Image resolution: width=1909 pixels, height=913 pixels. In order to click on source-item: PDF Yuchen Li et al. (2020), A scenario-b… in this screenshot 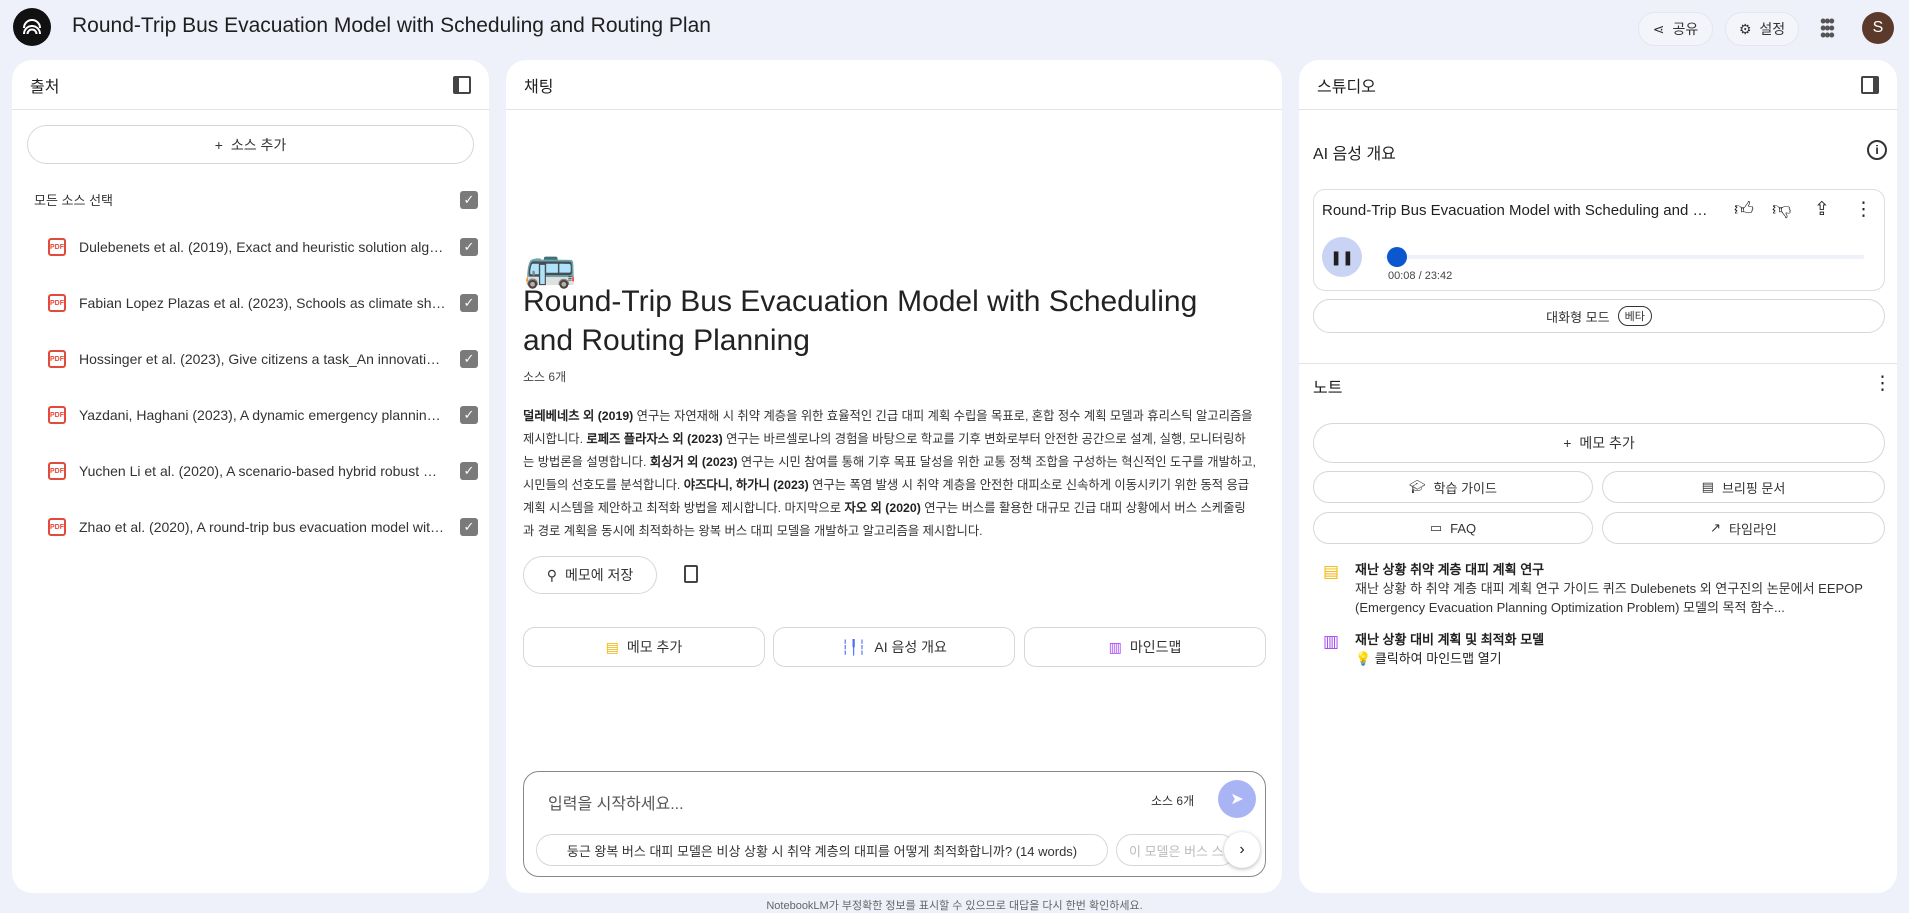, I will do `click(263, 471)`.